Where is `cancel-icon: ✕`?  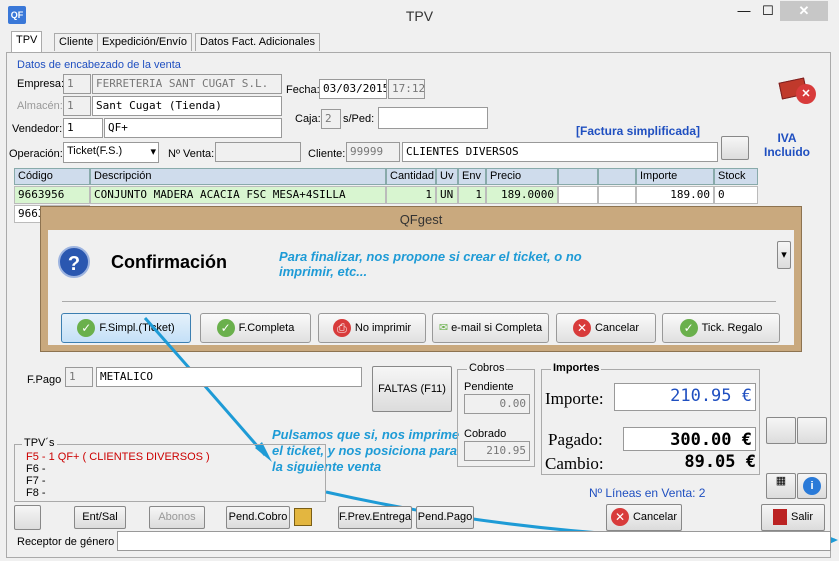
cancel-icon: ✕ is located at coordinates (619, 517).